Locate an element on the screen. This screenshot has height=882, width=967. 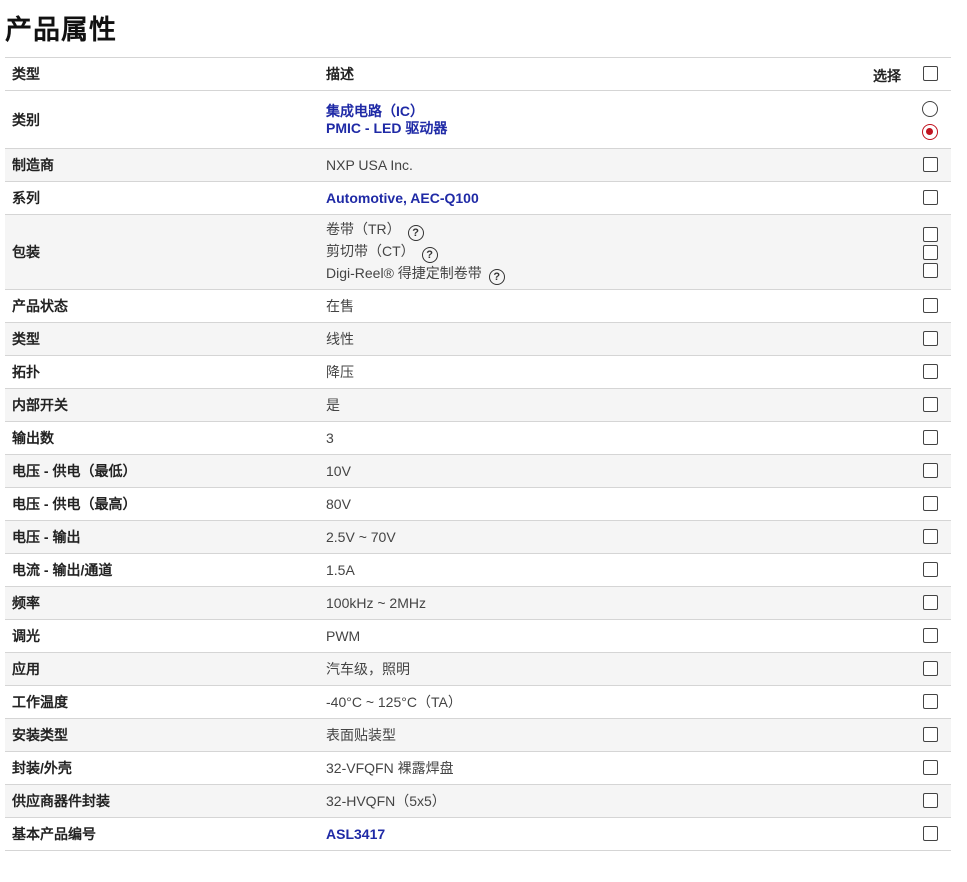
table-row: 应用 汽车级，照明 is located at coordinates (478, 669).